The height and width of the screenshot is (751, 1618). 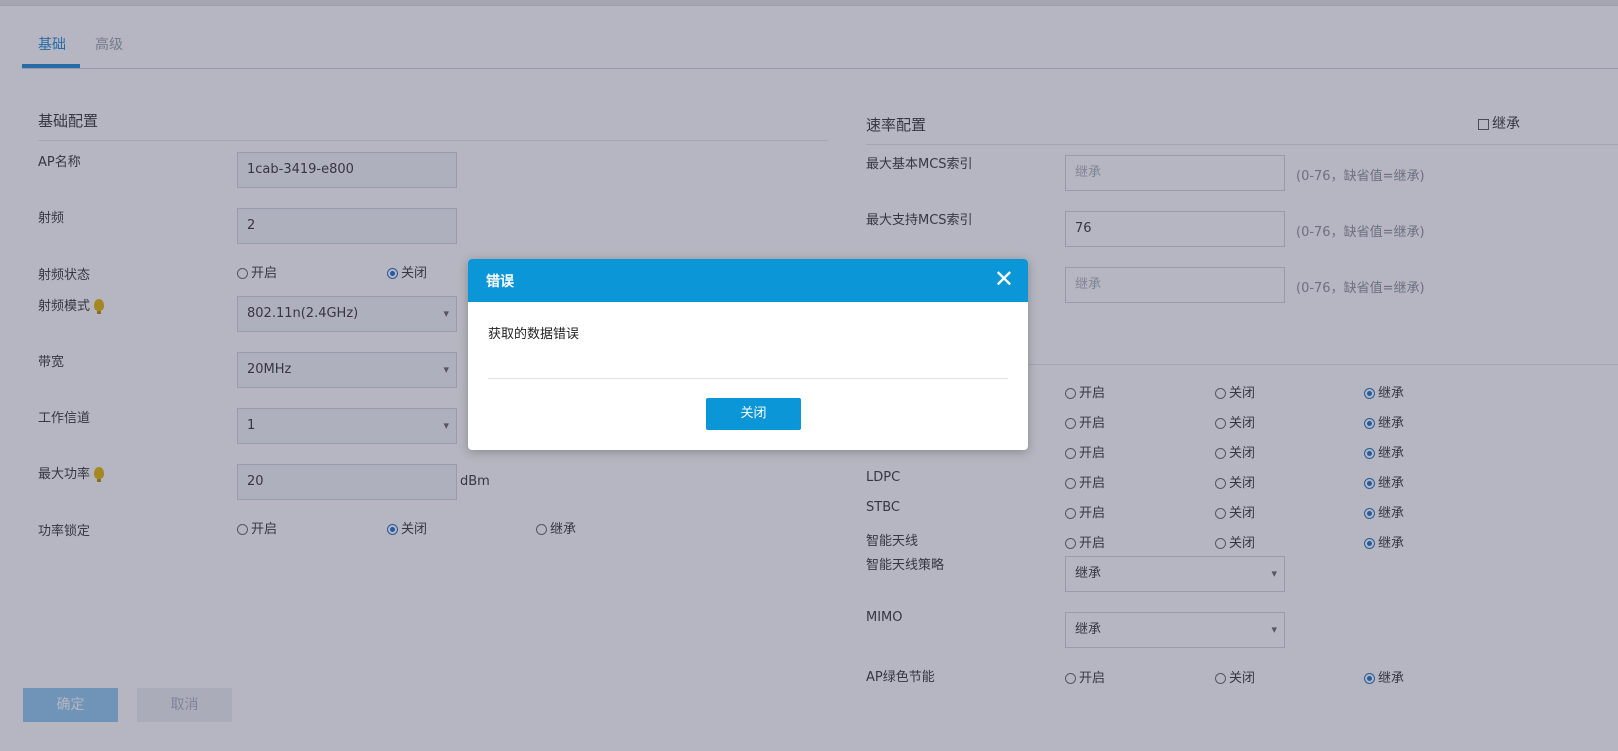 What do you see at coordinates (1004, 279) in the screenshot?
I see `close-icon: ✕` at bounding box center [1004, 279].